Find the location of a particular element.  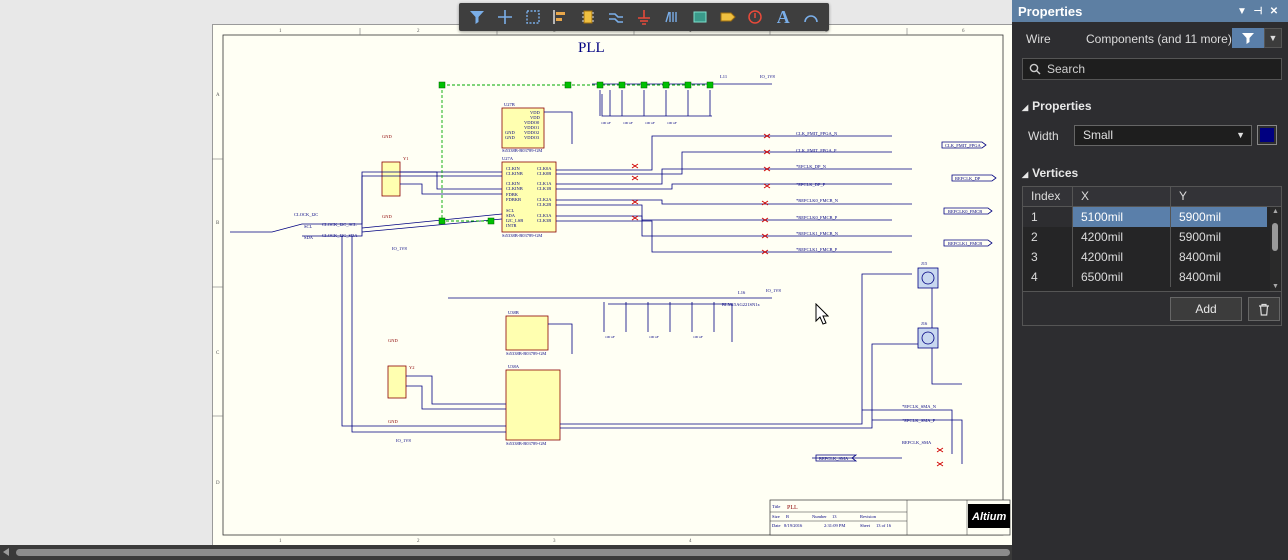

filter-dropdown: ▼ is located at coordinates (1273, 38).